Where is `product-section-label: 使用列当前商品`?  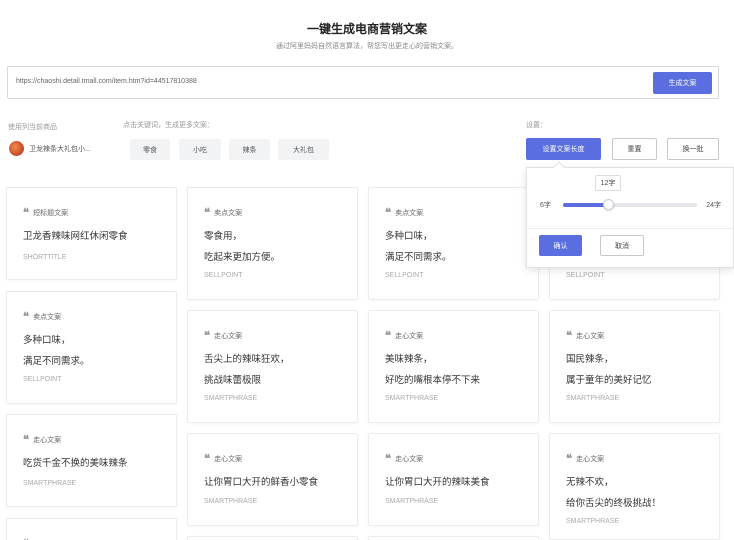 product-section-label: 使用列当前商品 is located at coordinates (32, 127).